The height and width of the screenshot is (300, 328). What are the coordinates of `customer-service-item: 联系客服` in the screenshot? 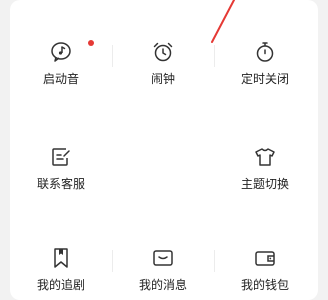 It's located at (61, 168).